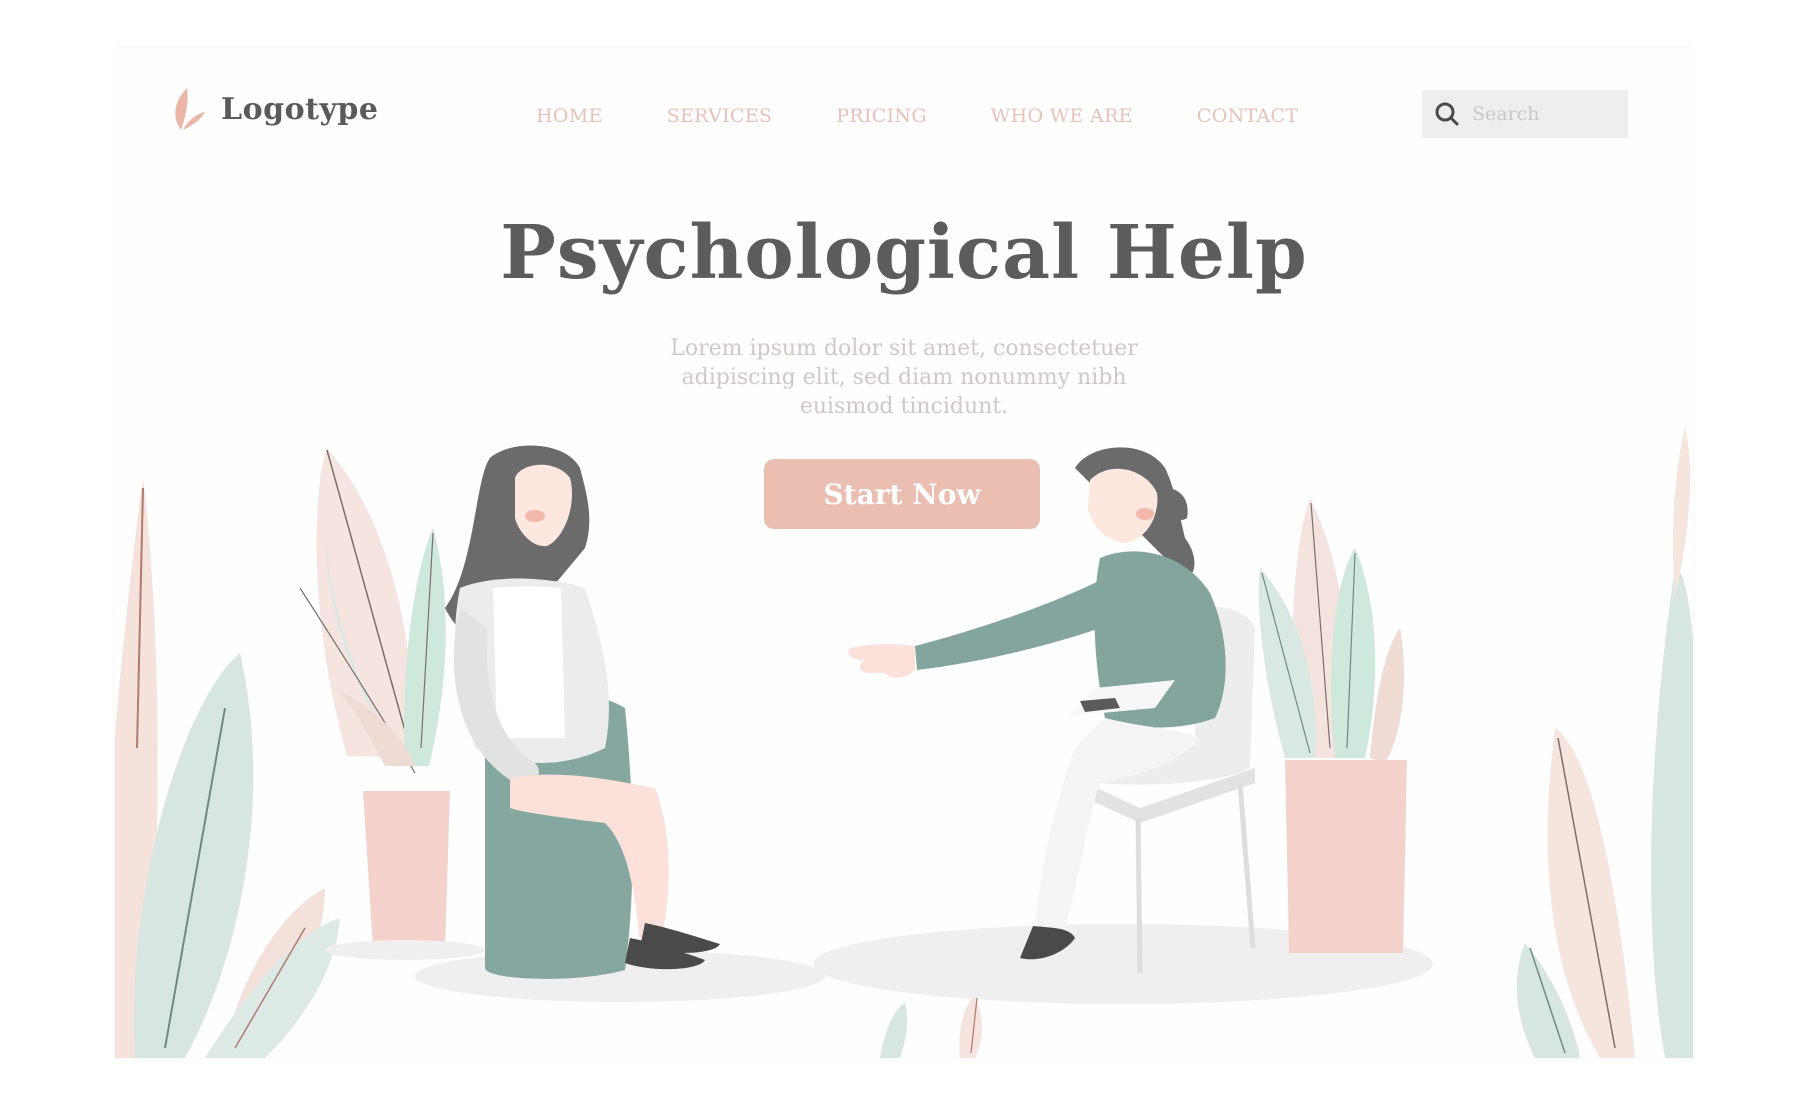 This screenshot has width=1798, height=1106. I want to click on bottom-sprouts, so click(931, 1027).